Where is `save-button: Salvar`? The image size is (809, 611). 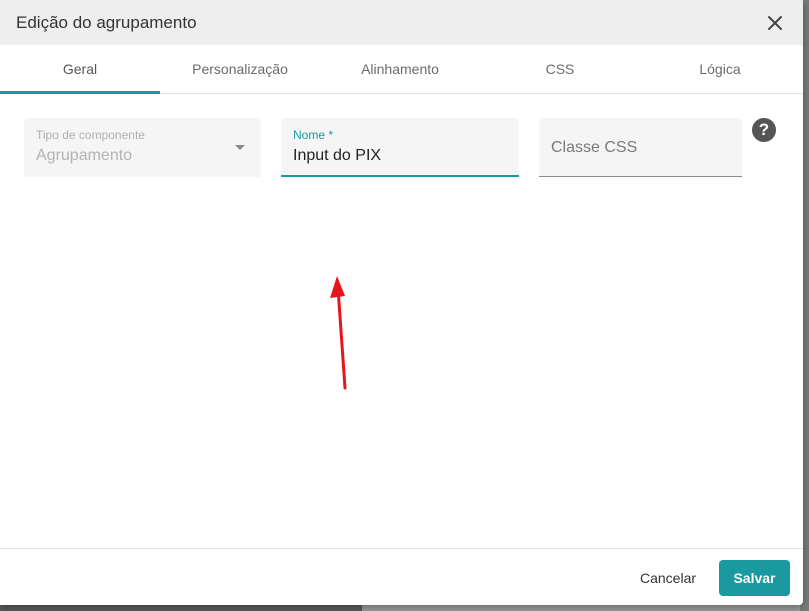
save-button: Salvar is located at coordinates (754, 578).